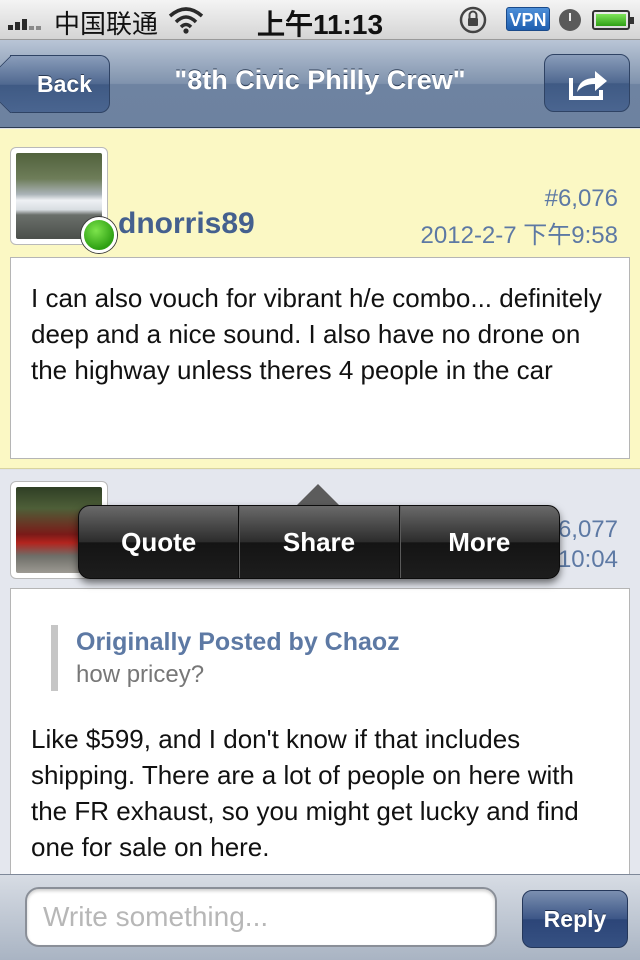 Image resolution: width=640 pixels, height=960 pixels. What do you see at coordinates (570, 20) in the screenshot?
I see `clock-icon` at bounding box center [570, 20].